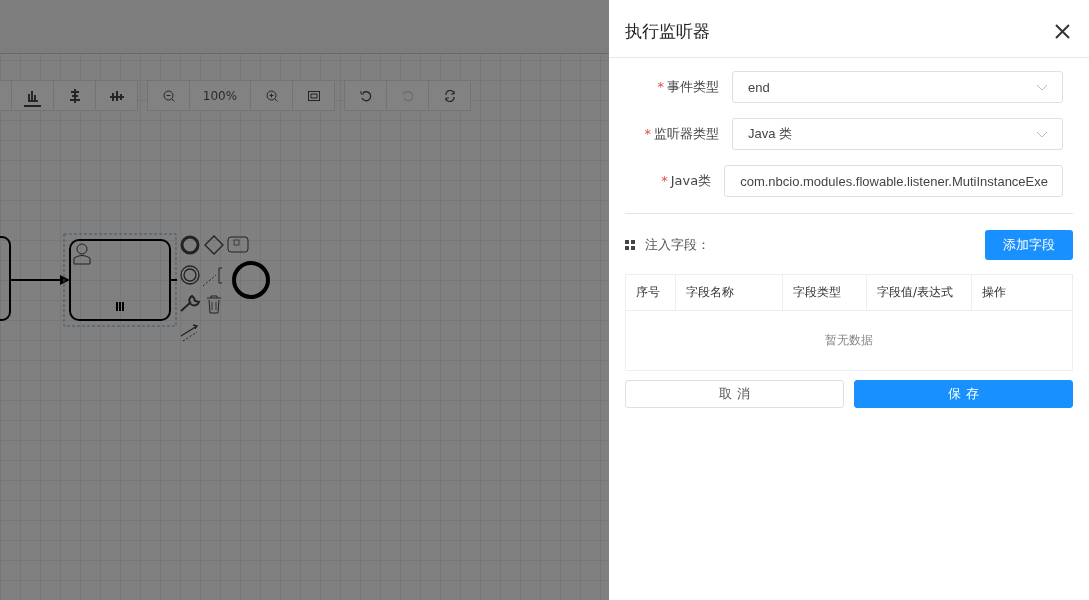  I want to click on annotation-icon, so click(212, 277).